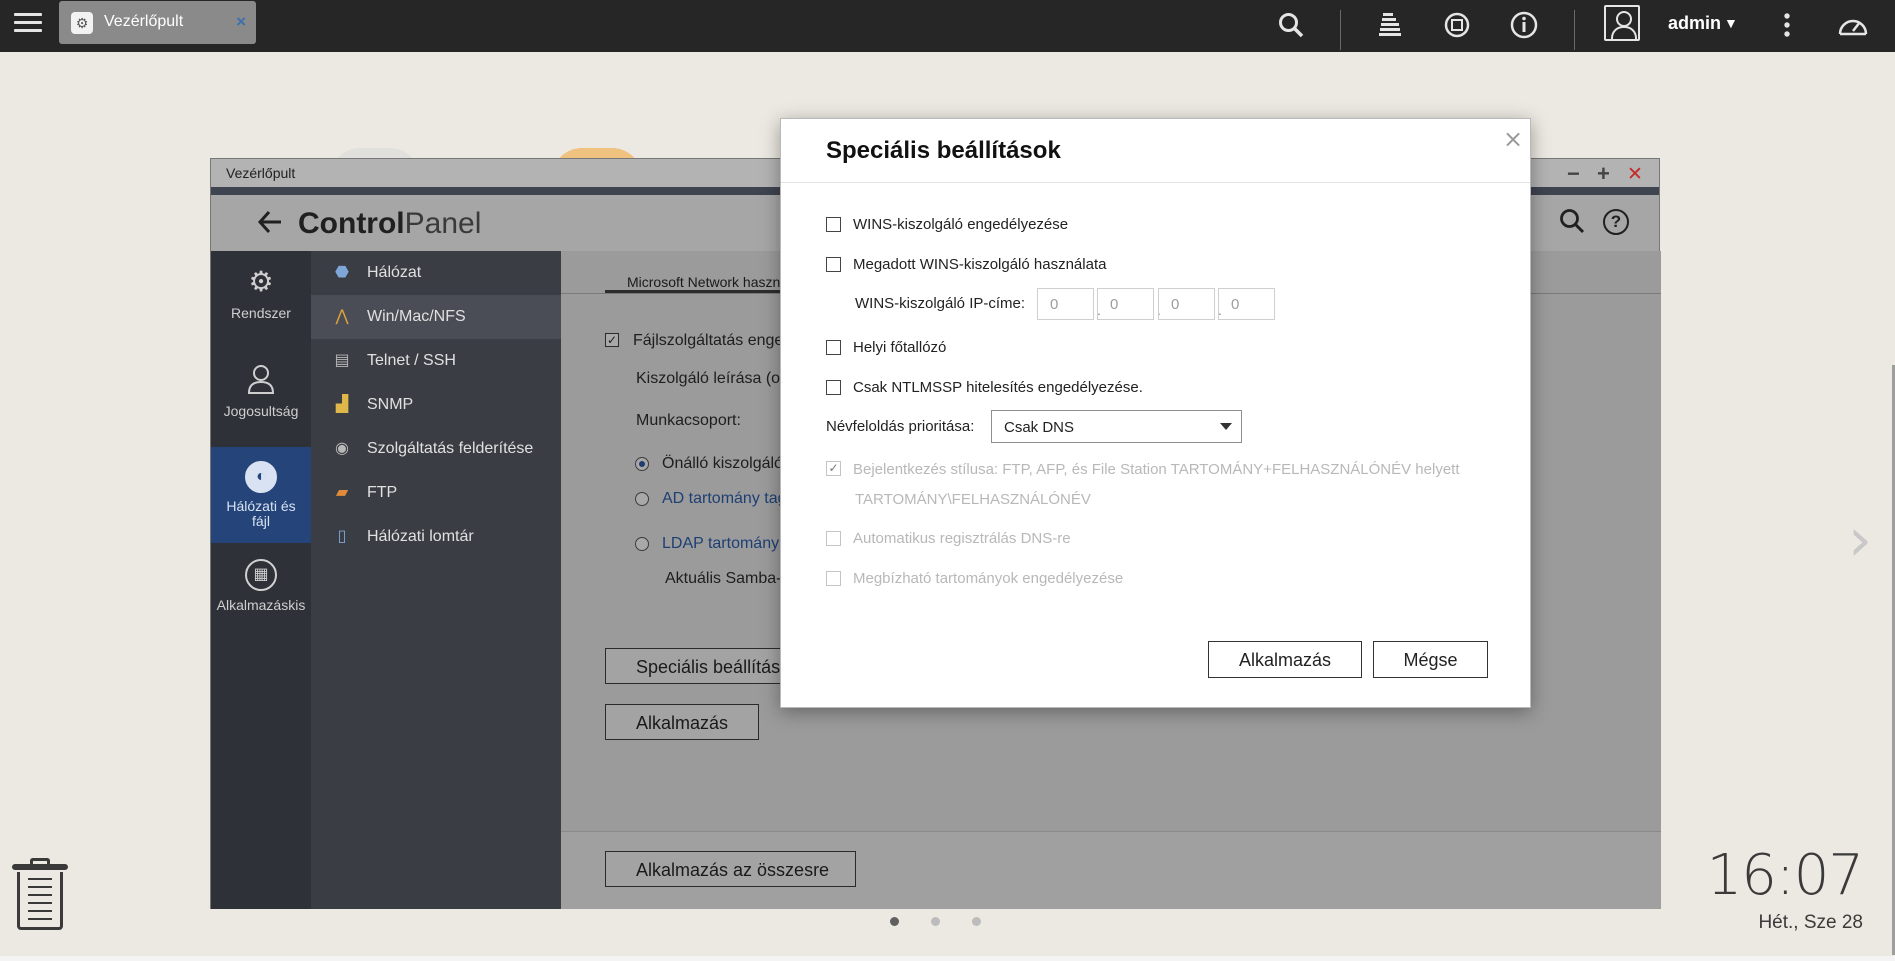 The image size is (1895, 961). Describe the element at coordinates (943, 150) in the screenshot. I see `dialog-title: Speciális beállítások` at that location.